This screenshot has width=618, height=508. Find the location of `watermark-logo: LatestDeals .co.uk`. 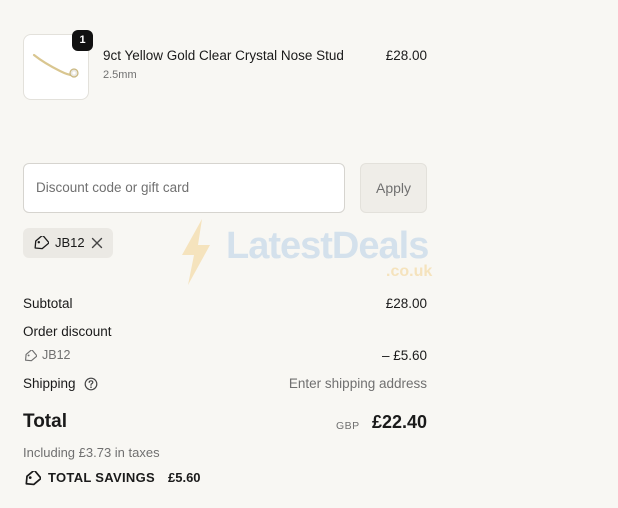

watermark-logo: LatestDeals .co.uk is located at coordinates (311, 253).